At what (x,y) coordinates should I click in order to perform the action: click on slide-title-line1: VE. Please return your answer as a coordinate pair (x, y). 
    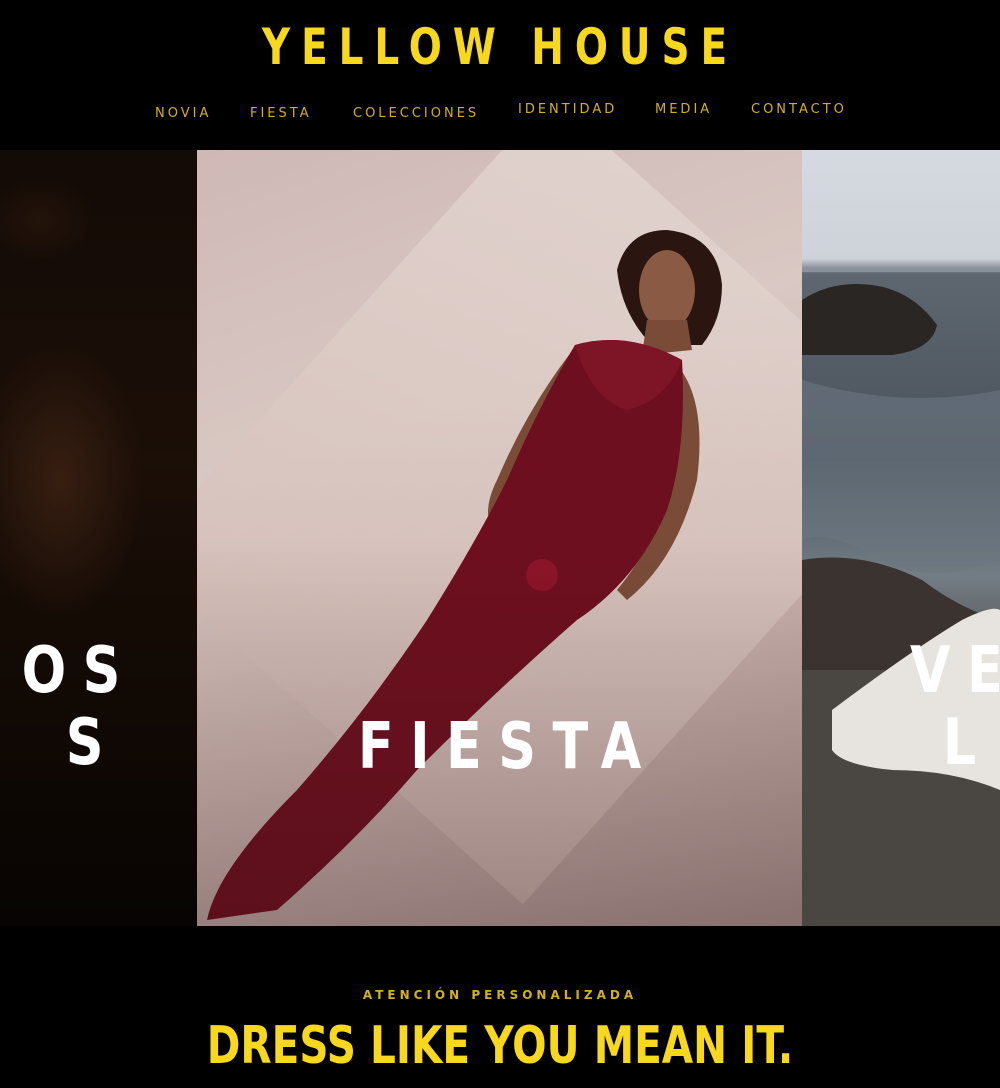
    Looking at the image, I should click on (955, 671).